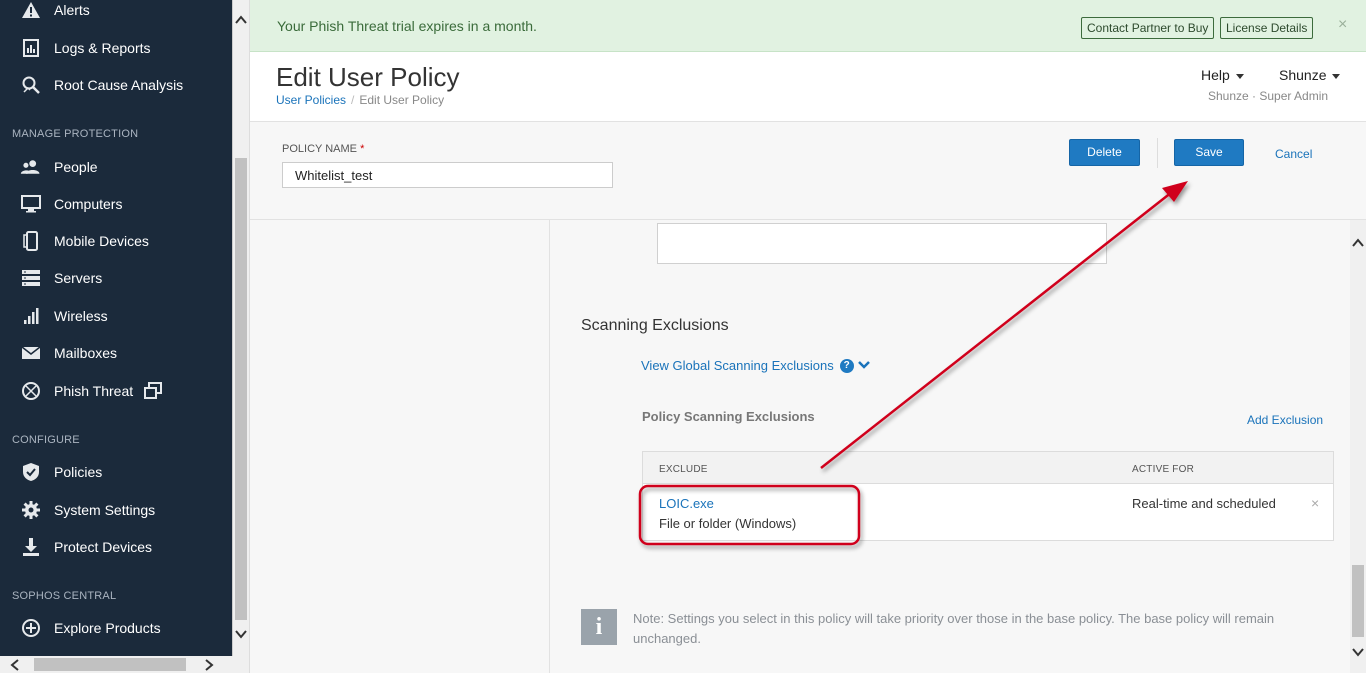 This screenshot has width=1366, height=673. Describe the element at coordinates (319, 149) in the screenshot. I see `policy-name-label-text: POLICY NAME` at that location.